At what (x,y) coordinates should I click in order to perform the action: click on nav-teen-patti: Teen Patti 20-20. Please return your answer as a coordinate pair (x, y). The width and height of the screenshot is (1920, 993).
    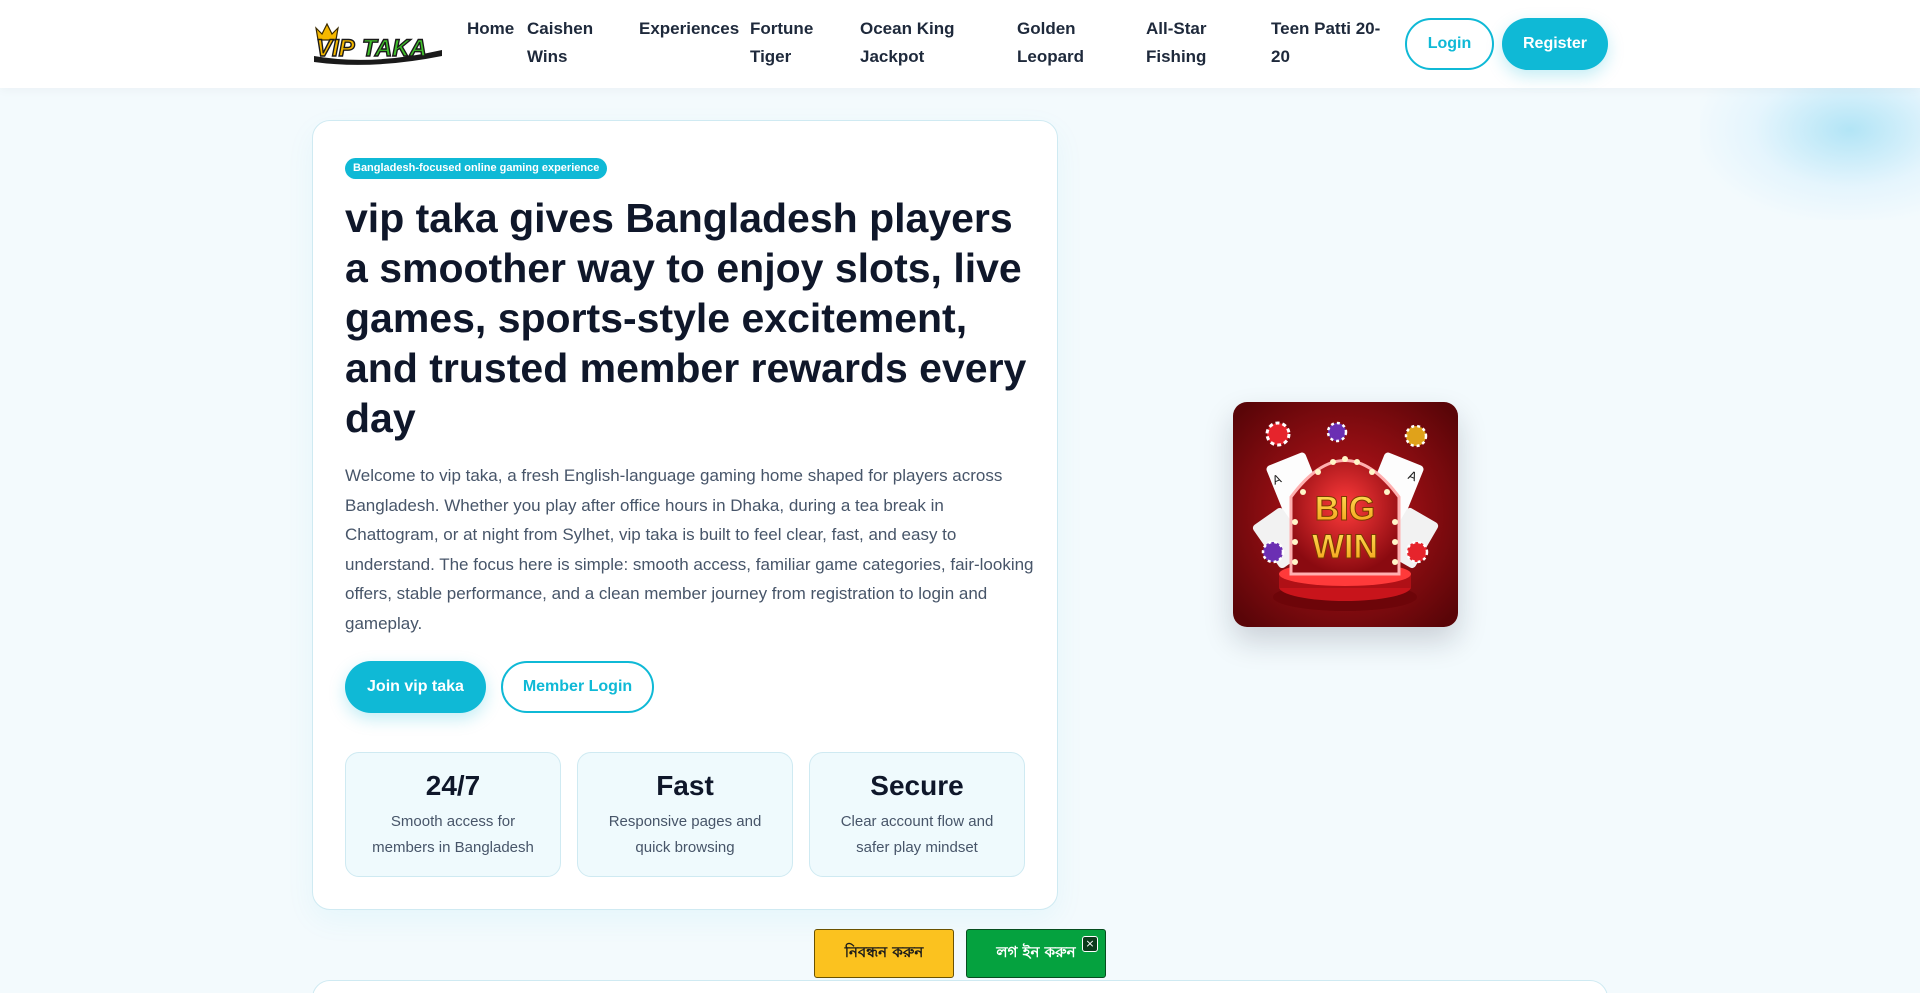
    Looking at the image, I should click on (1328, 43).